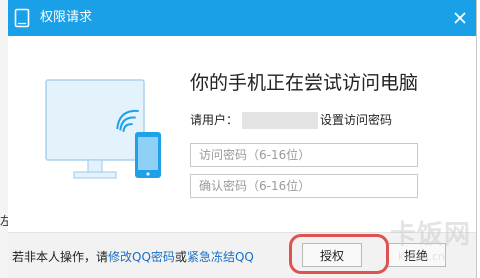  Describe the element at coordinates (220, 257) in the screenshot. I see `freeze-qq-link: 紧急冻结QQ` at that location.